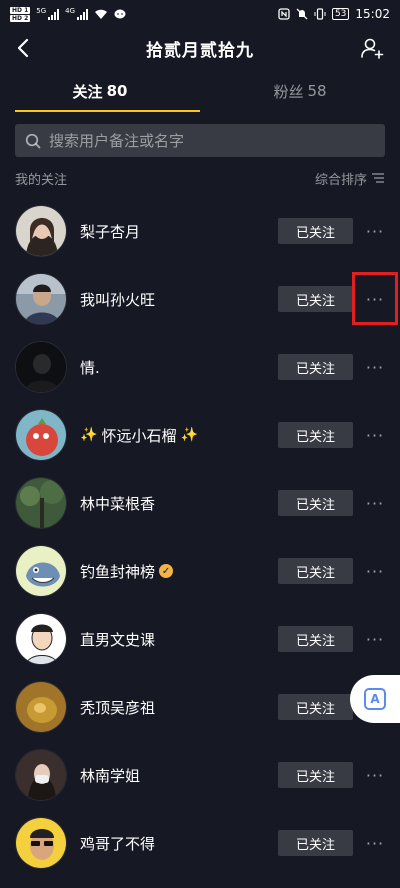  I want to click on list-item: 钓鱼封神榜 ✓ 已关注 ···, so click(200, 571).